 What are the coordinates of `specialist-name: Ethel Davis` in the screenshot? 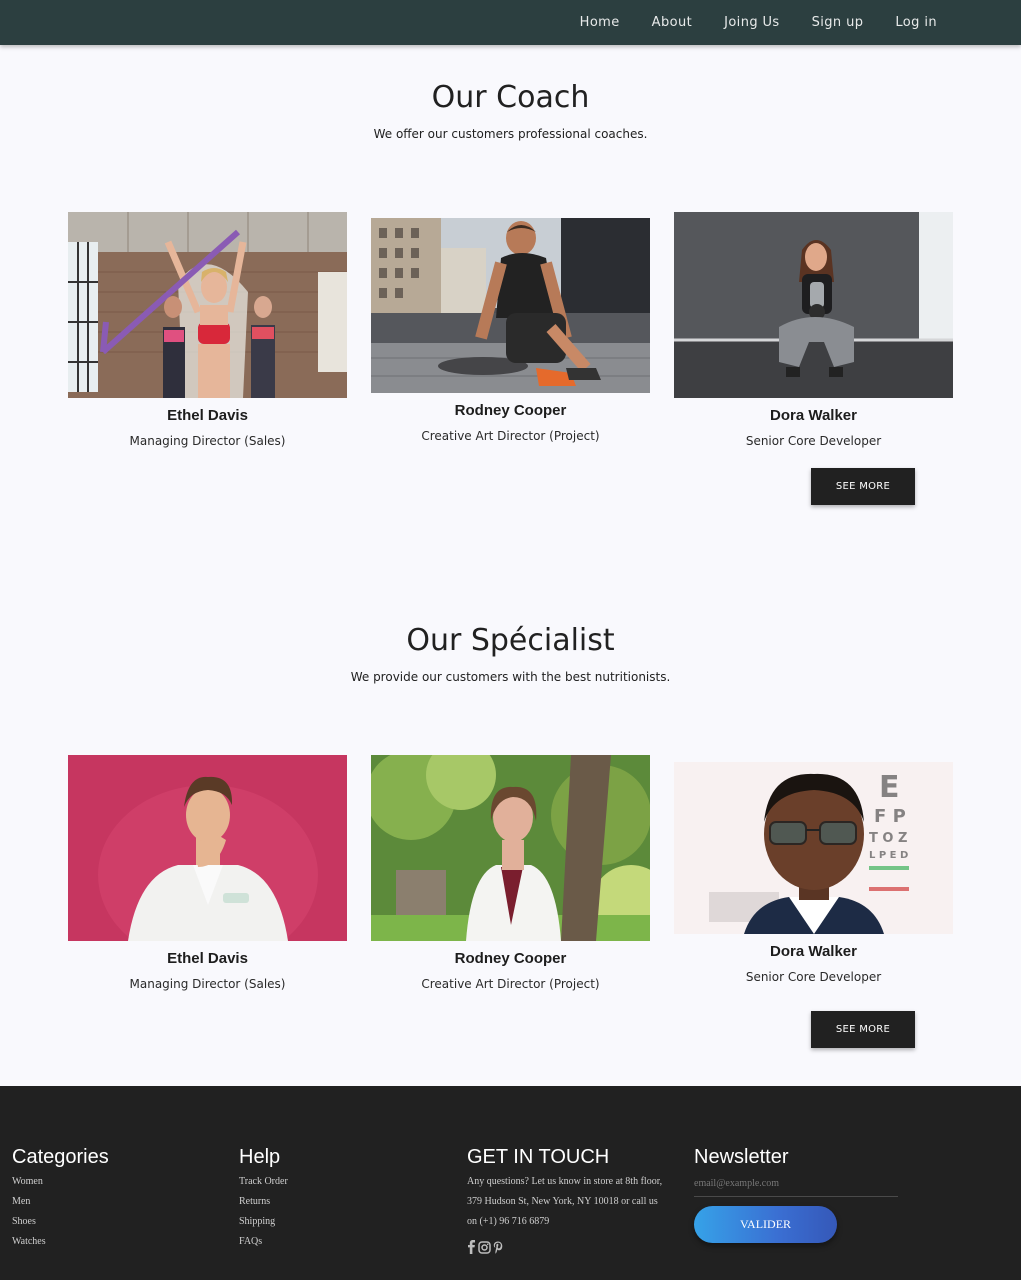 It's located at (207, 958).